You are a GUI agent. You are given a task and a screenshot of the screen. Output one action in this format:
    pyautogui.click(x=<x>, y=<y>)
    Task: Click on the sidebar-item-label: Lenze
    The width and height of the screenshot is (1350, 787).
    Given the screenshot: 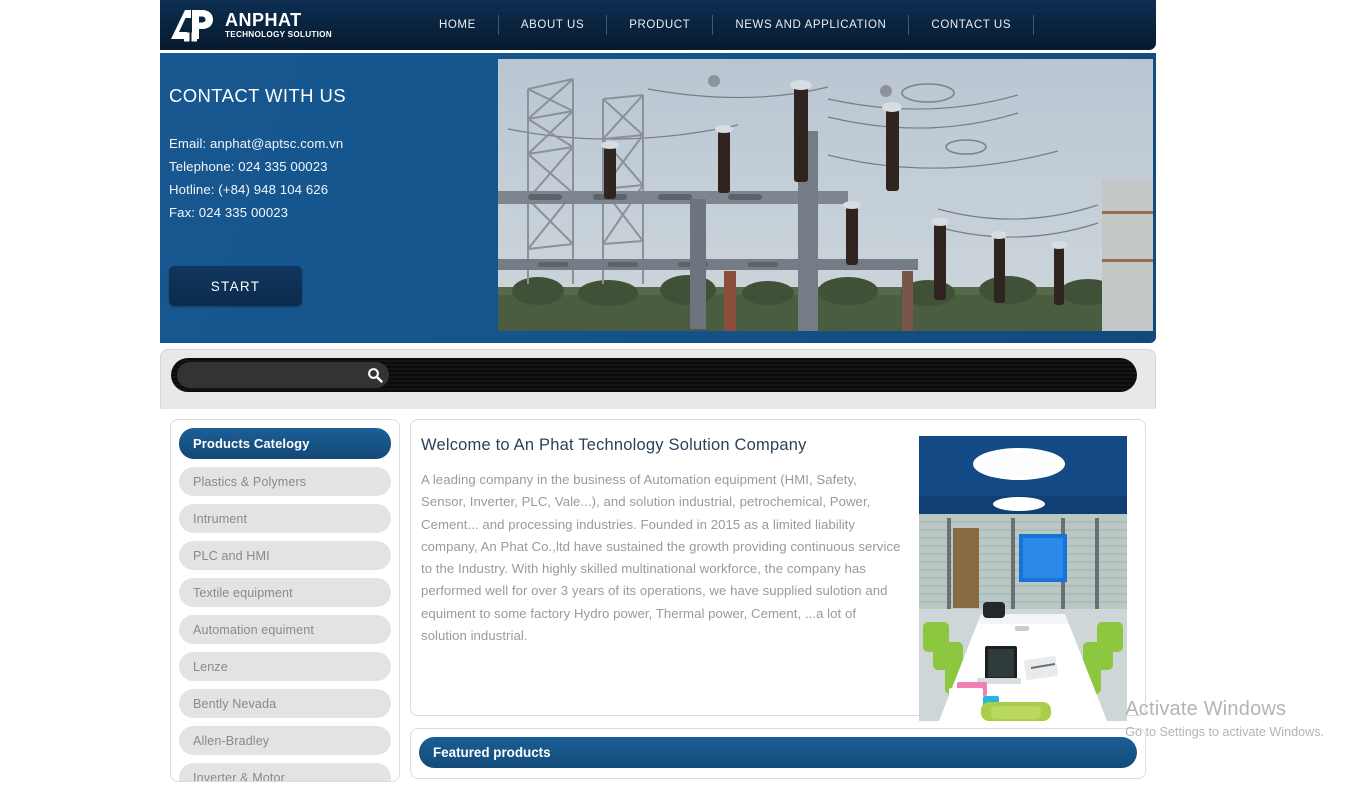 What is the action you would take?
    pyautogui.click(x=210, y=666)
    